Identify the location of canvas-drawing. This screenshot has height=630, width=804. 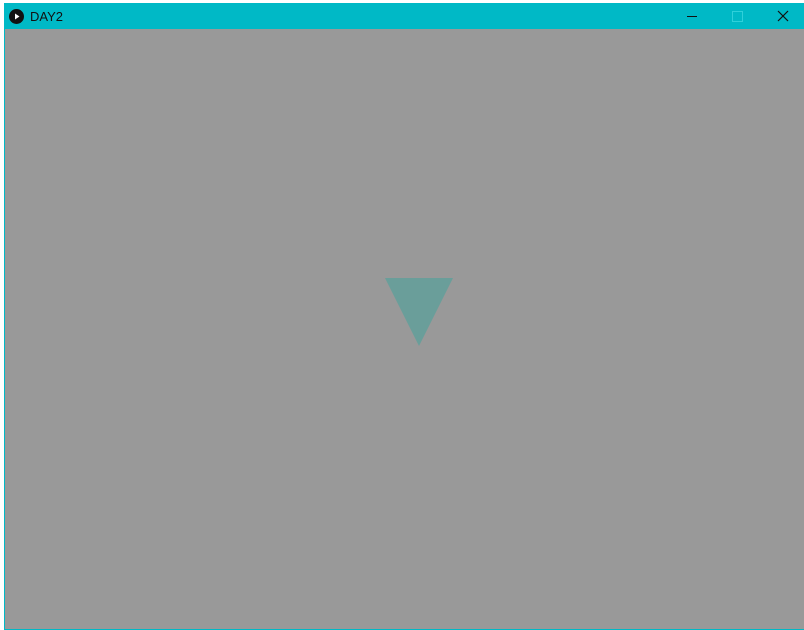
(419, 312).